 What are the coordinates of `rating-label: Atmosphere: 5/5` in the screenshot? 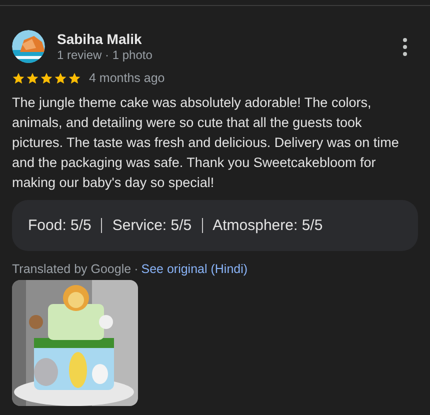 It's located at (267, 225).